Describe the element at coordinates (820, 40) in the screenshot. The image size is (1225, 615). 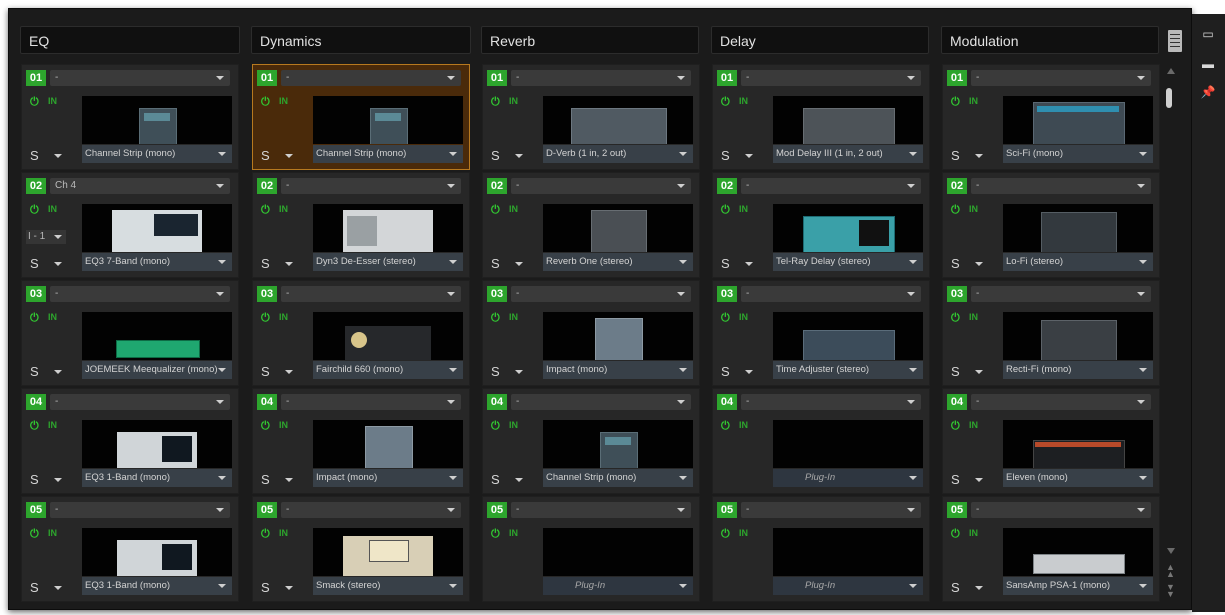
I see `section-header-delay: Delay` at that location.